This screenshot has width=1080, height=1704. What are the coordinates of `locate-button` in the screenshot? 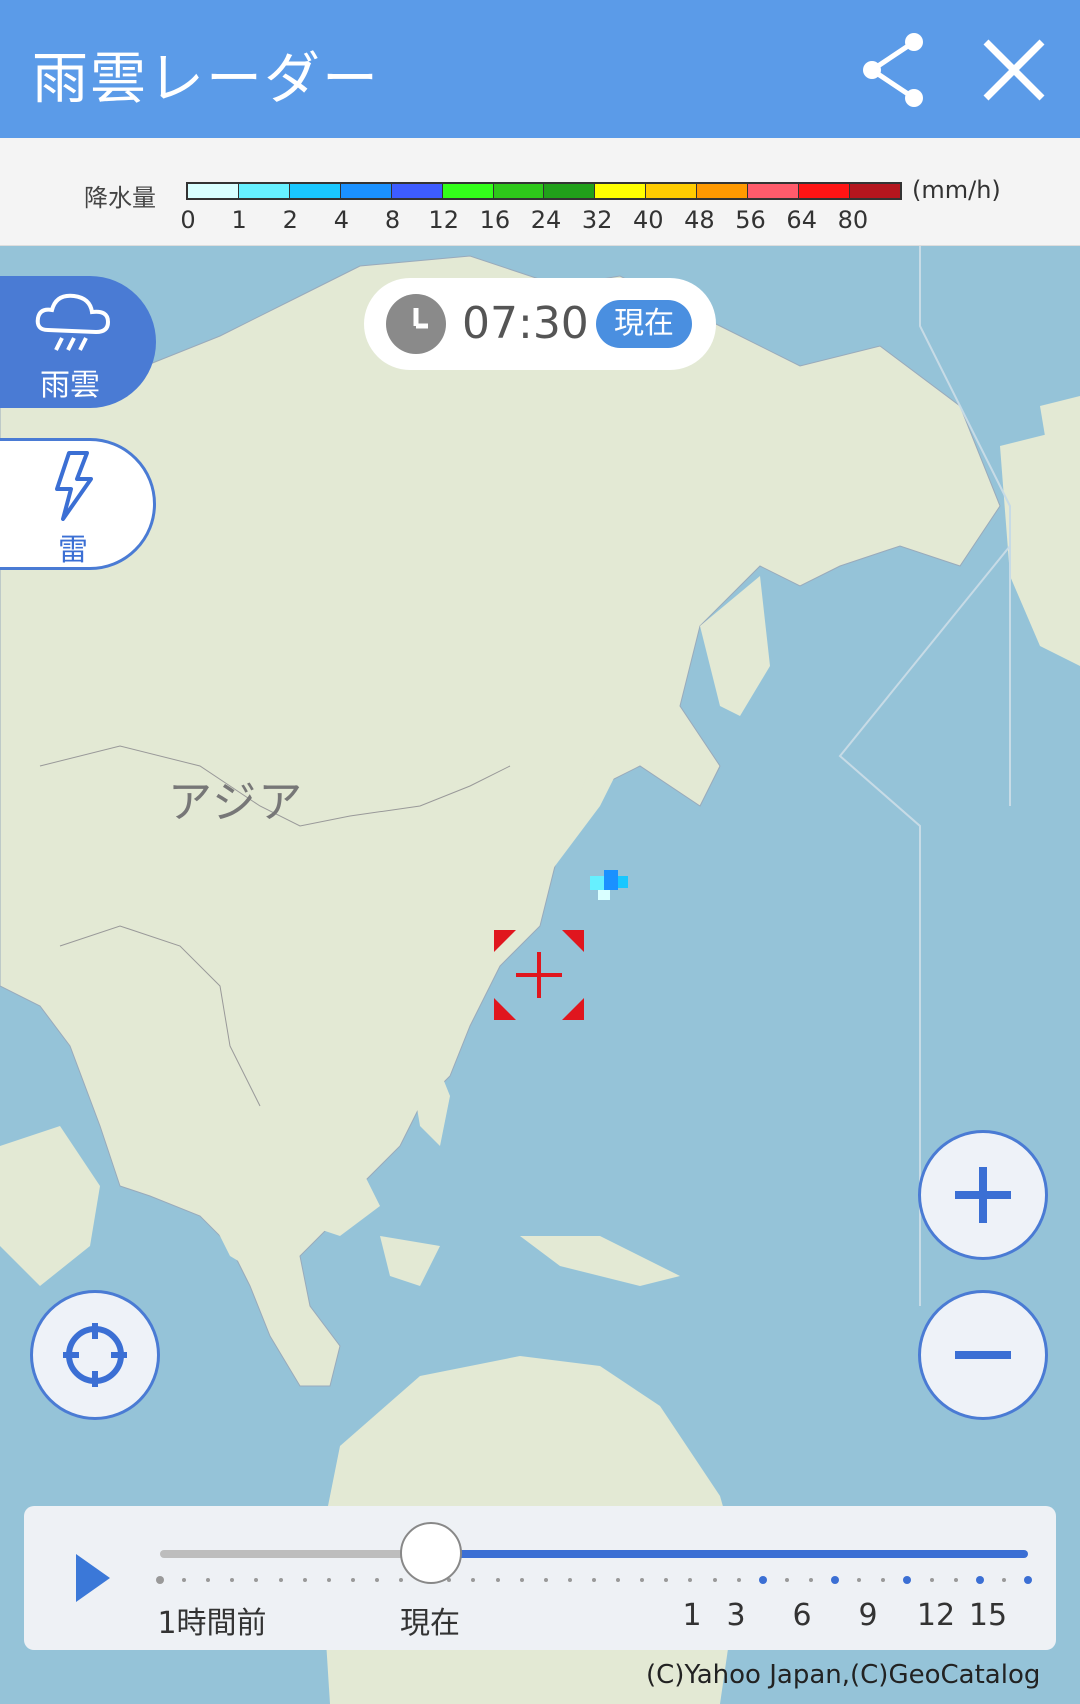 It's located at (95, 1355).